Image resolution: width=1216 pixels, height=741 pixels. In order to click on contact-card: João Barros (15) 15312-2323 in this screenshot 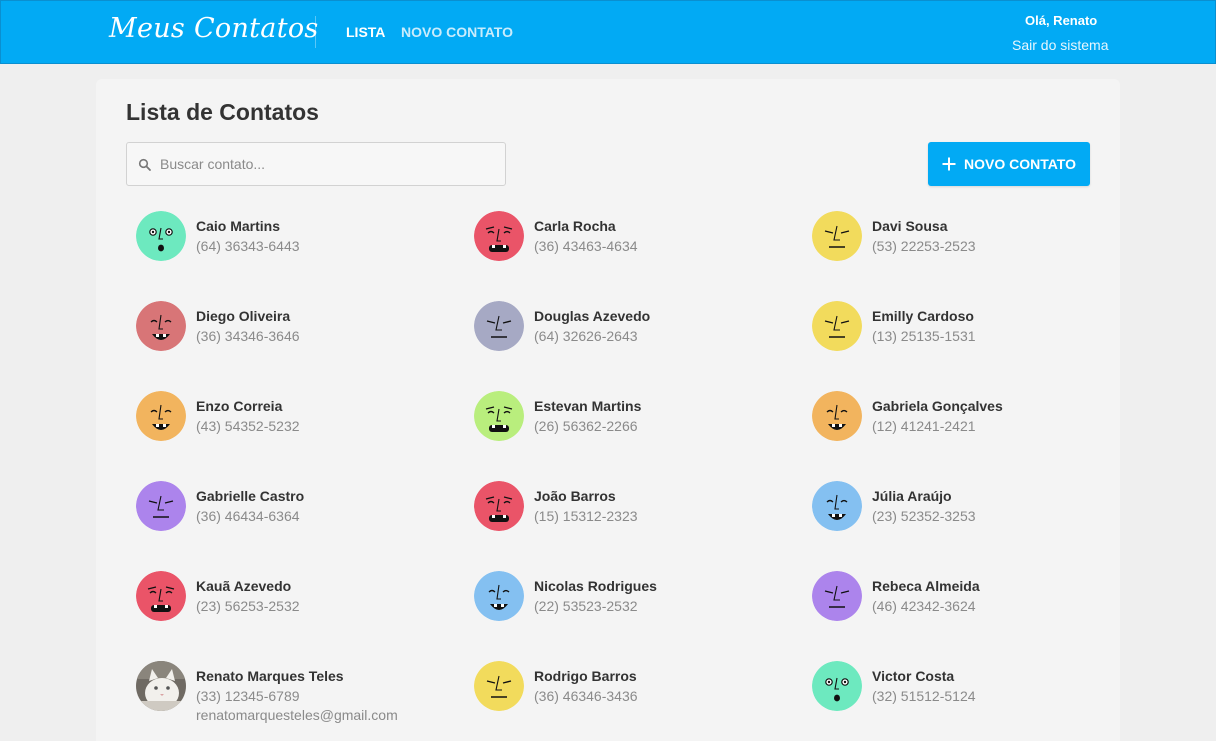, I will do `click(634, 521)`.